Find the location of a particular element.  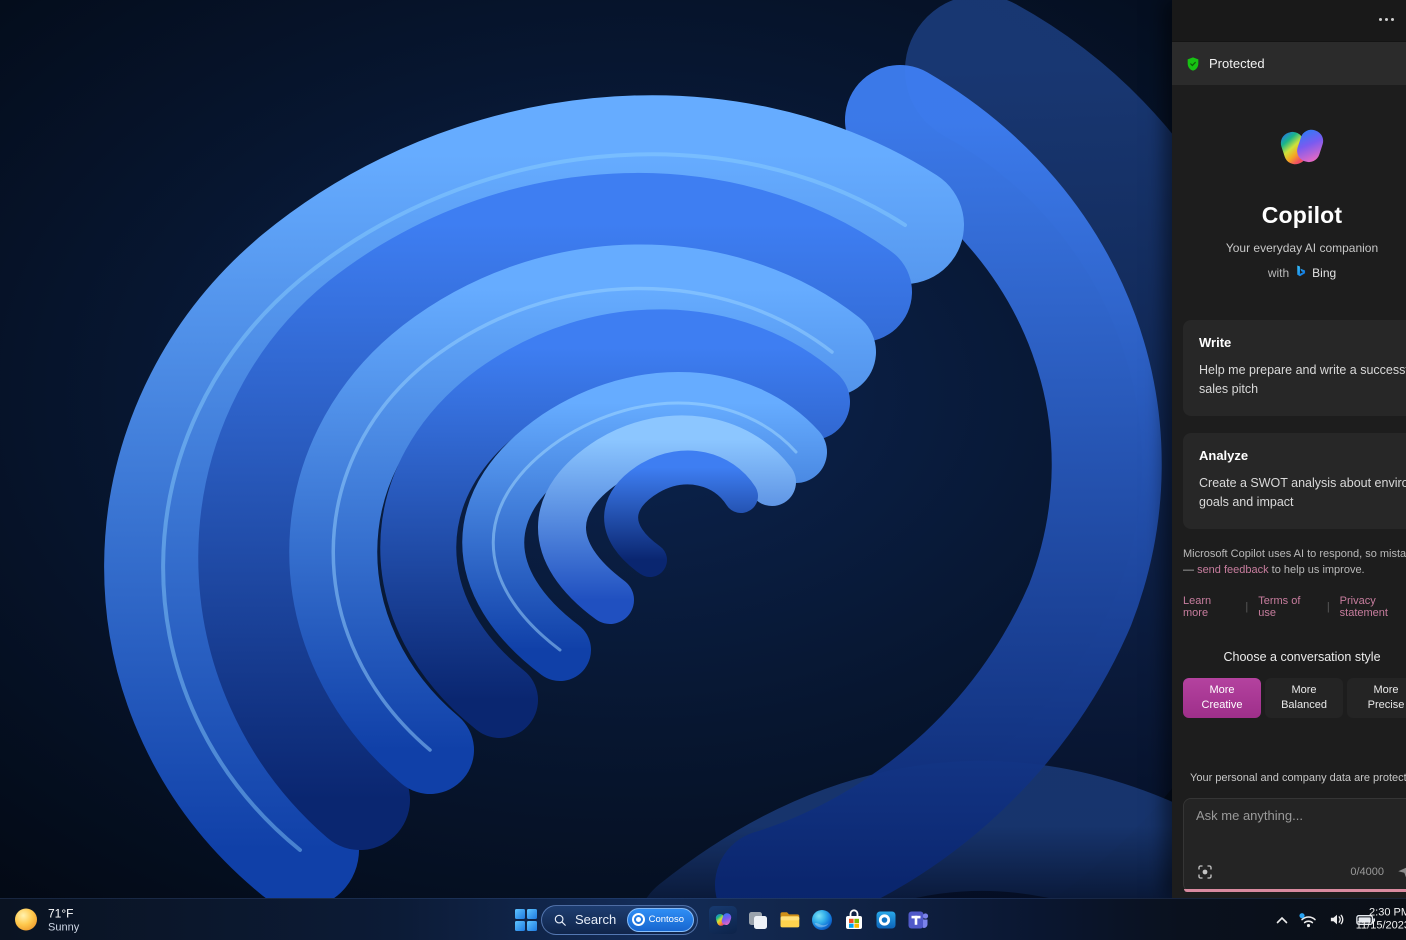

task-view-icon is located at coordinates (758, 920).